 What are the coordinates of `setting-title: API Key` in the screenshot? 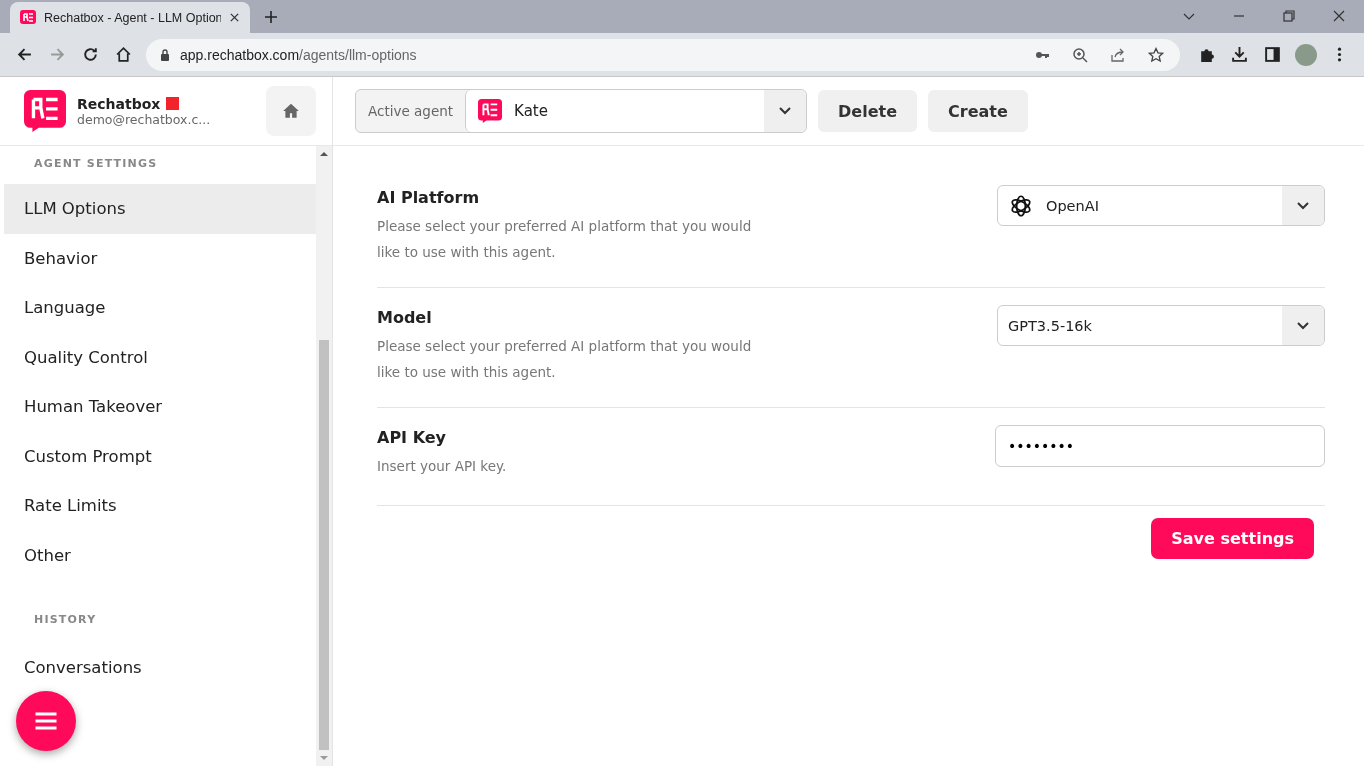 It's located at (412, 437).